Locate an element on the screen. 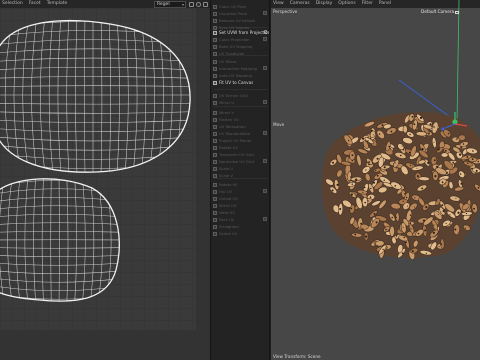 The width and height of the screenshot is (480, 360). tool-label: Cubic Projection is located at coordinates (234, 39).